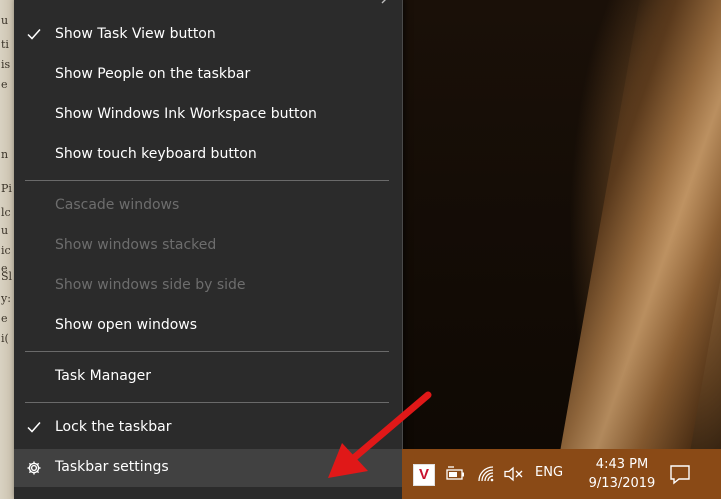 This screenshot has height=499, width=721. I want to click on app-tray-icon: V, so click(424, 475).